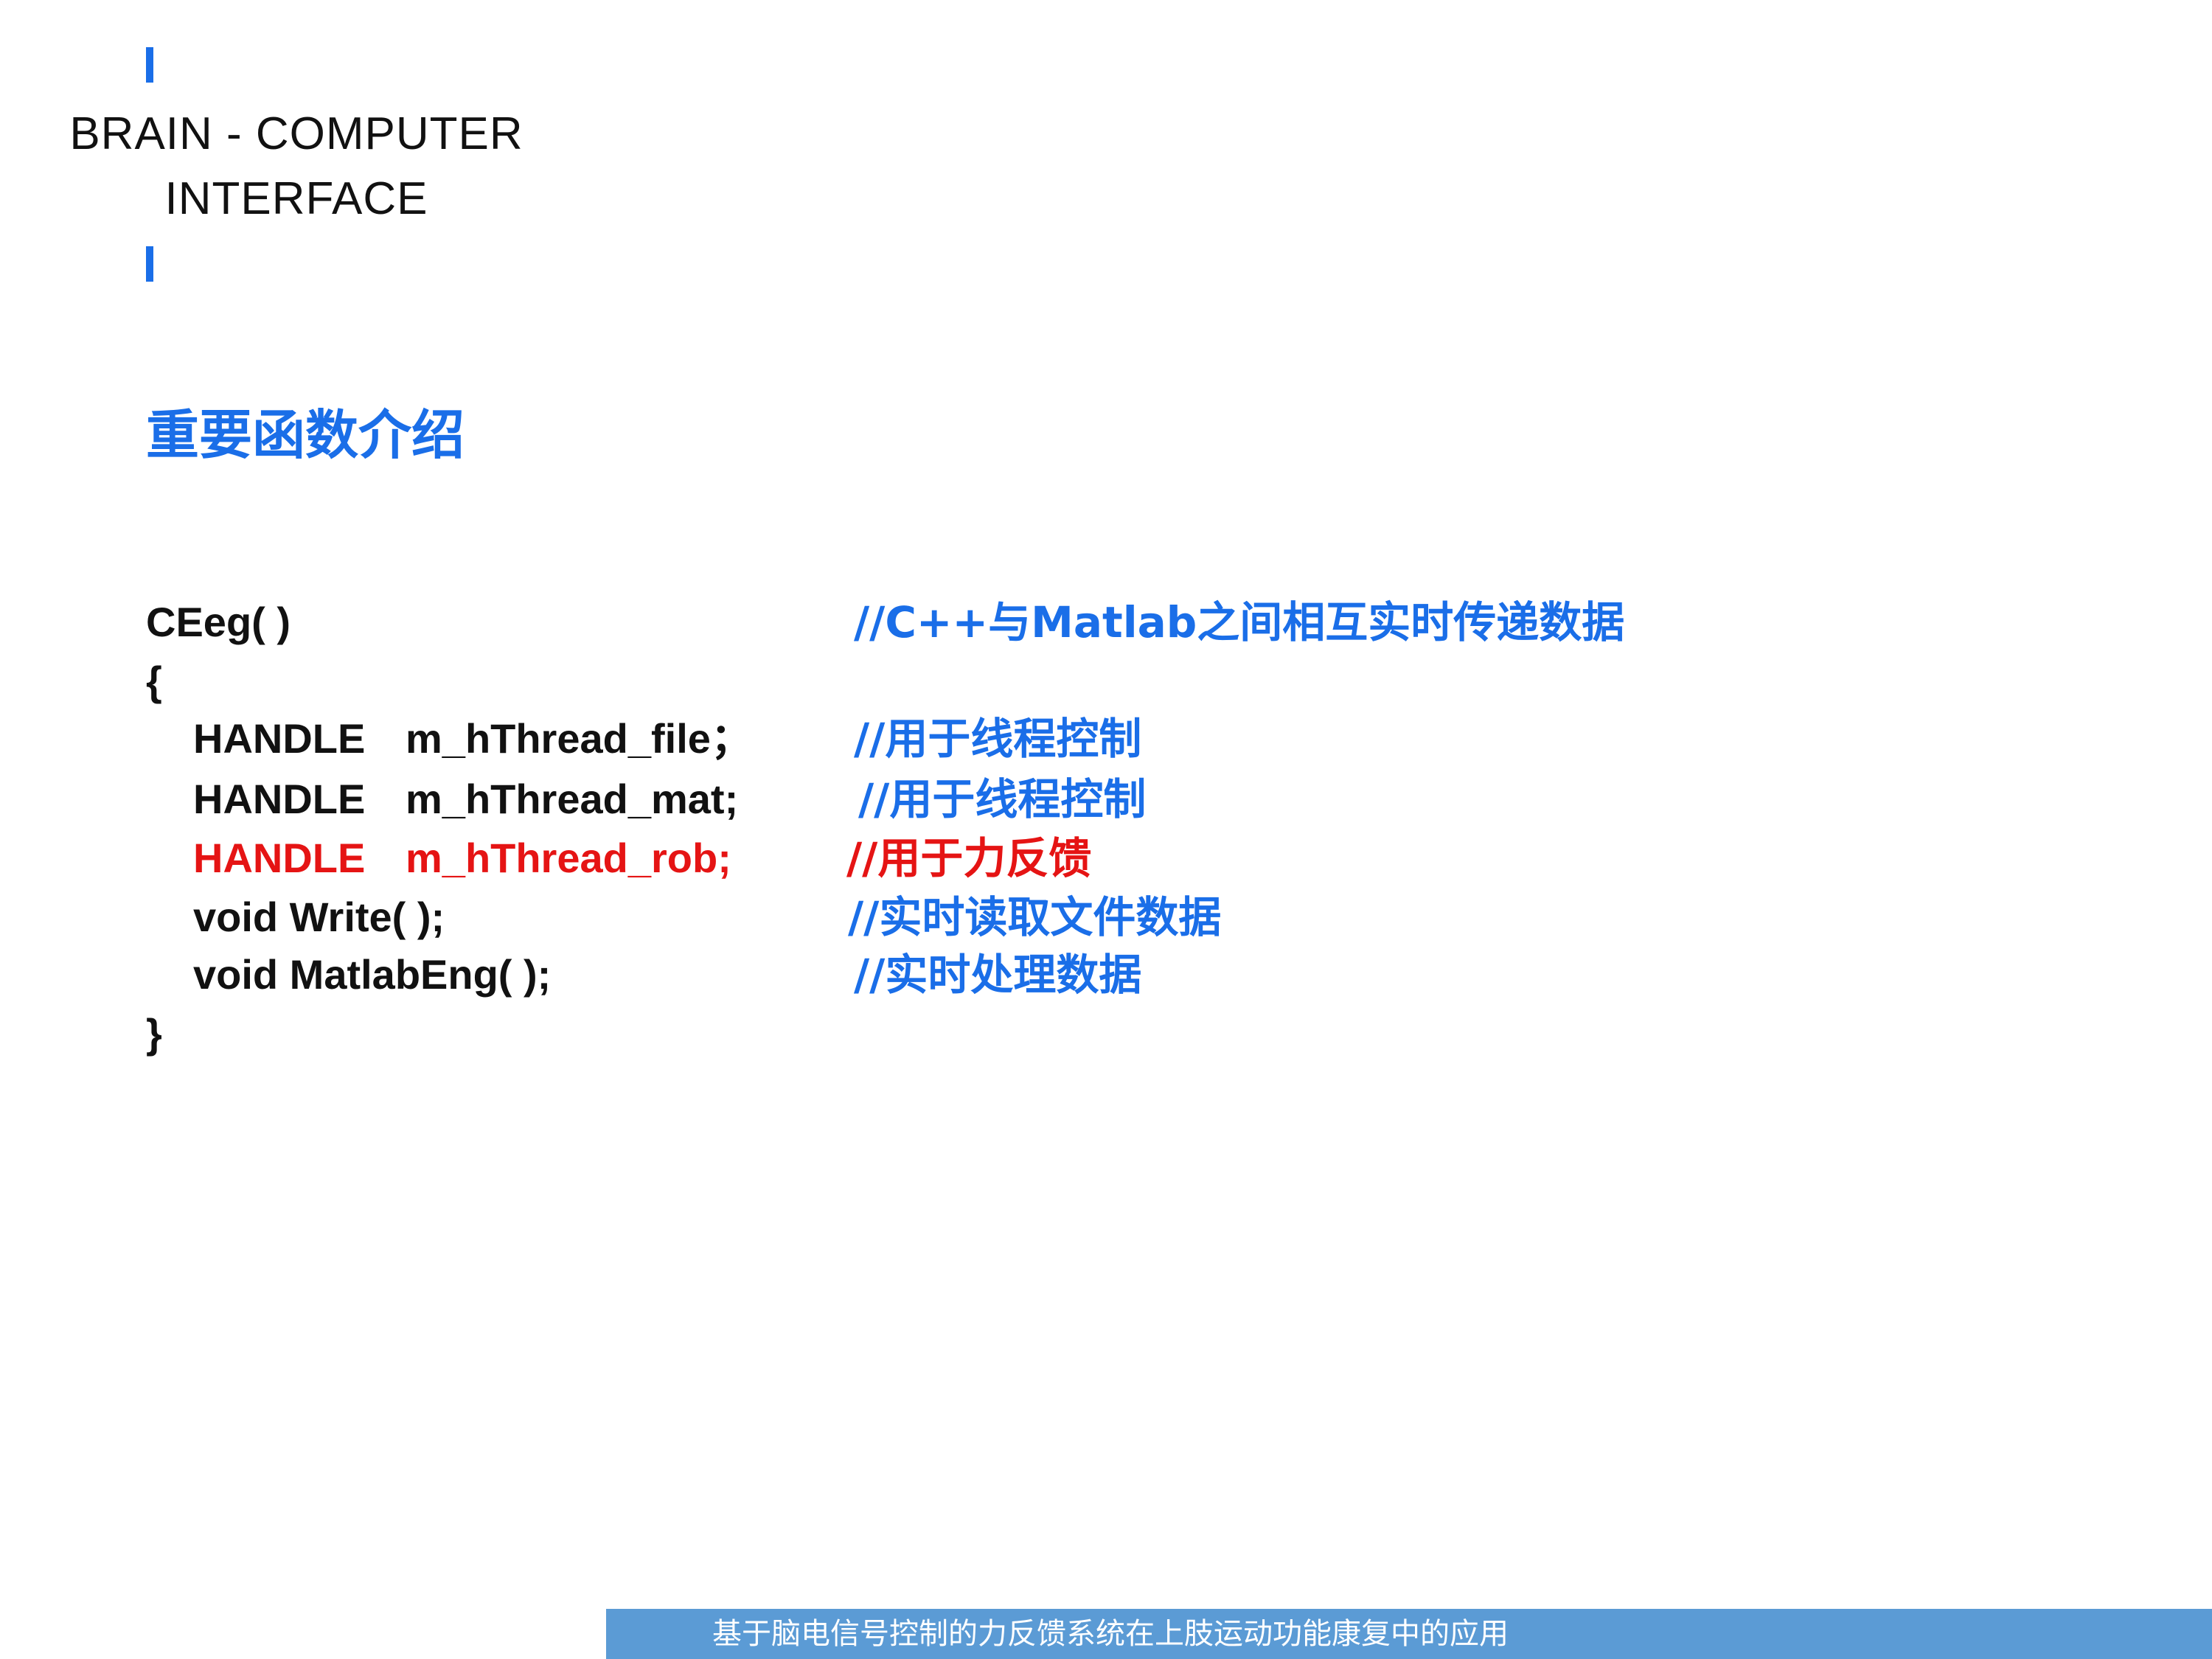 This screenshot has width=2212, height=1659. What do you see at coordinates (296, 133) in the screenshot?
I see `brand-line-1: BRAIN - COMPUTER` at bounding box center [296, 133].